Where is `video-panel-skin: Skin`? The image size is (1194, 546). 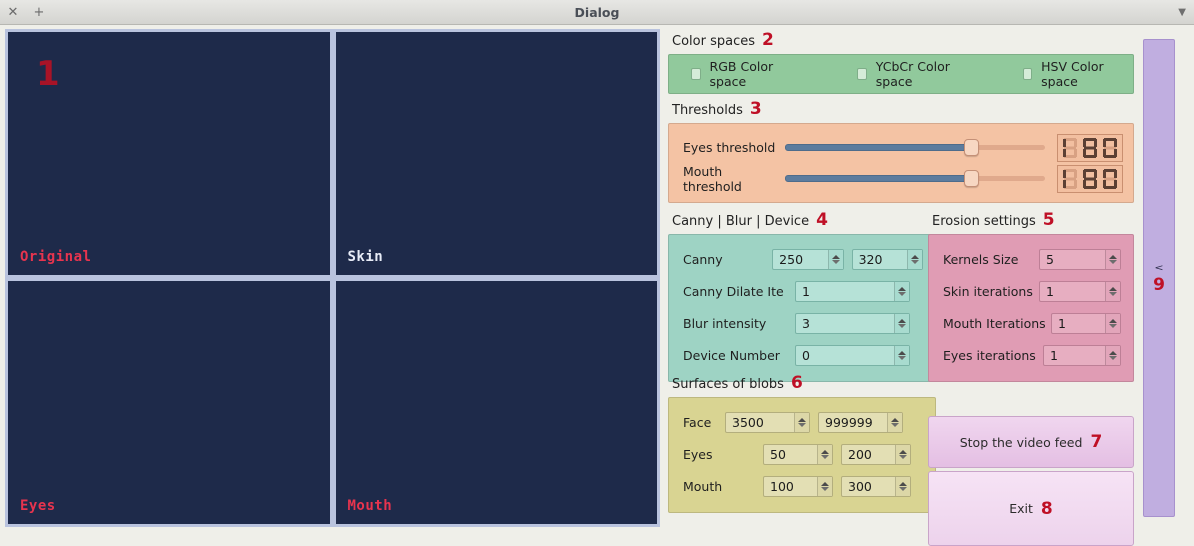
video-panel-skin: Skin is located at coordinates (496, 153).